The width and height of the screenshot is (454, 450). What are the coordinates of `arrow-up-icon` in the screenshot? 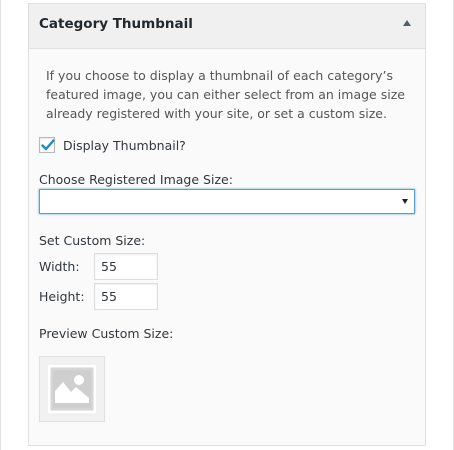 It's located at (407, 23).